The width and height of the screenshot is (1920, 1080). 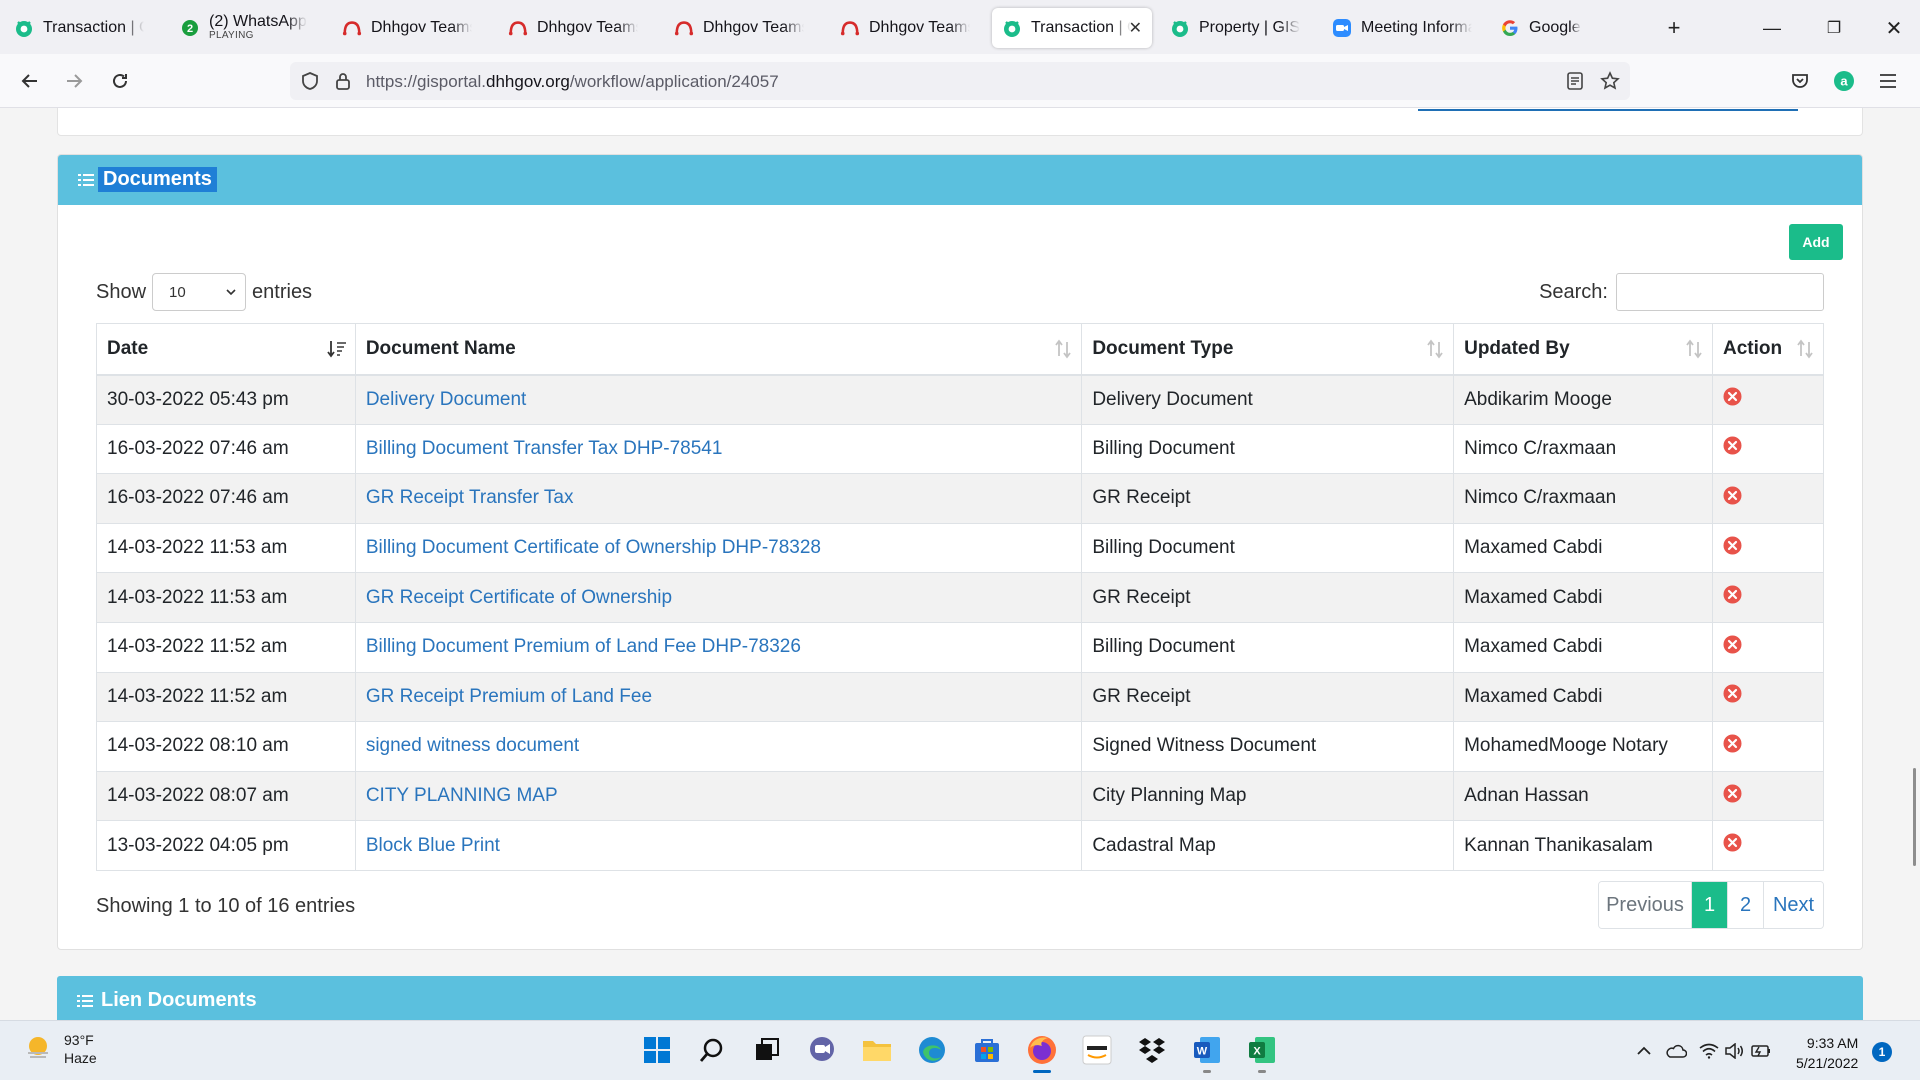 I want to click on column-header-action: Action, so click(x=1768, y=349).